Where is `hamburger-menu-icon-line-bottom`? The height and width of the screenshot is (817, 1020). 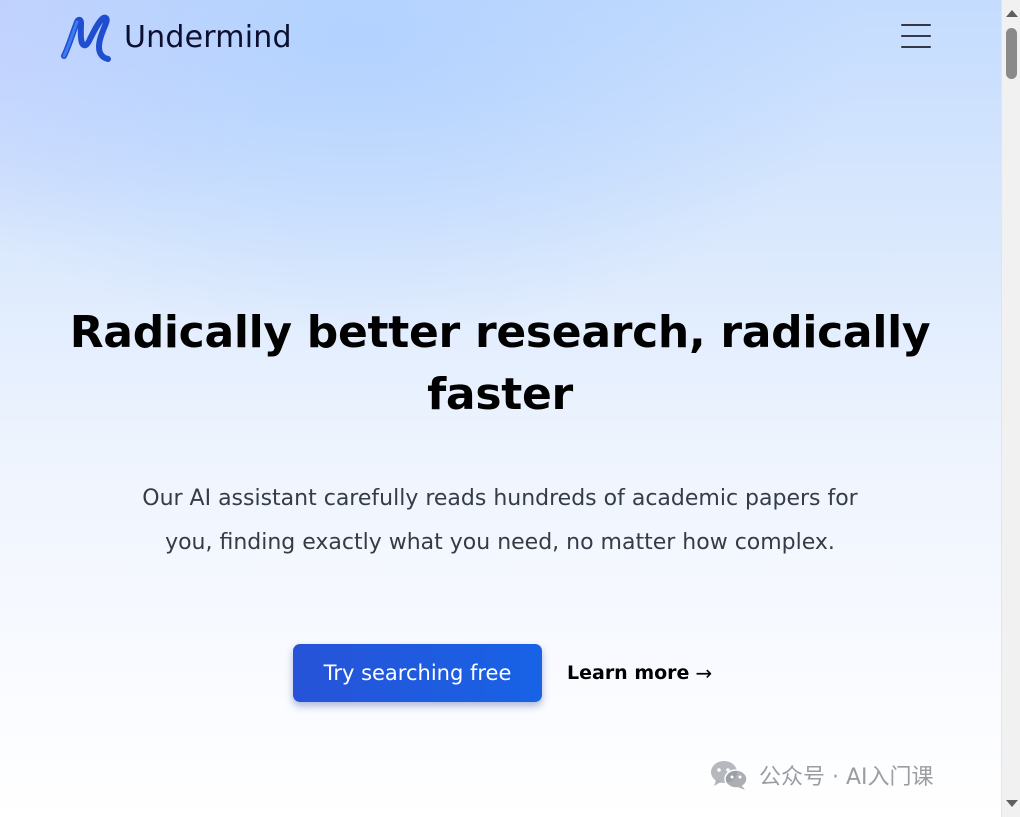 hamburger-menu-icon-line-bottom is located at coordinates (916, 47).